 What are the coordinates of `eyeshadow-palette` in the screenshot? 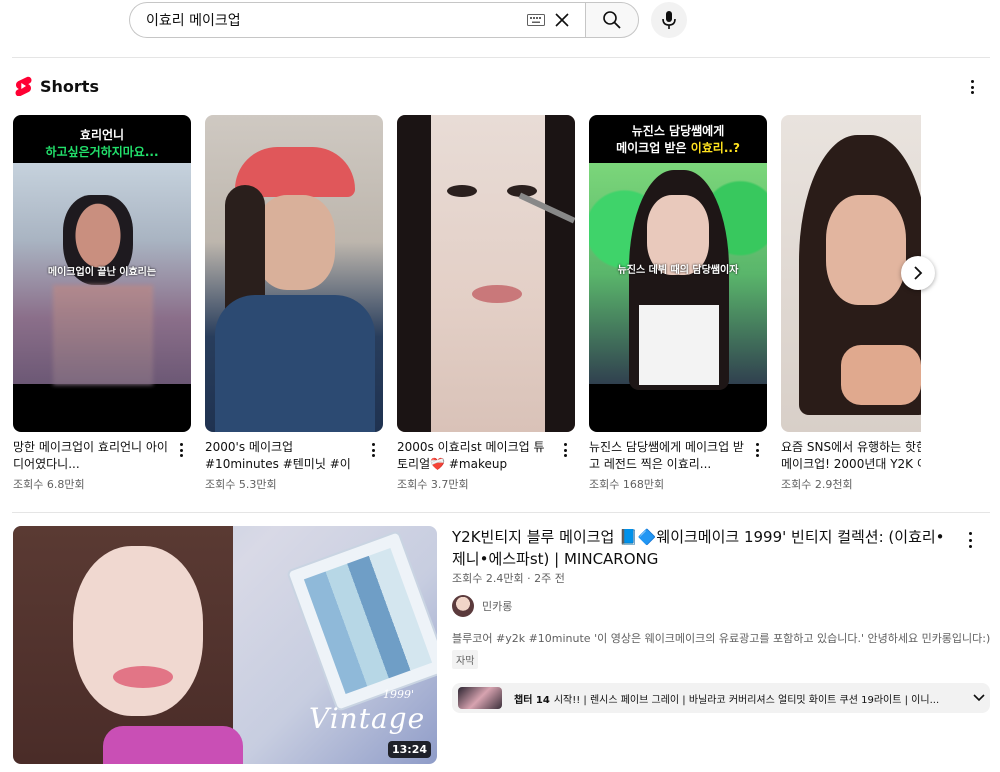 It's located at (361, 621).